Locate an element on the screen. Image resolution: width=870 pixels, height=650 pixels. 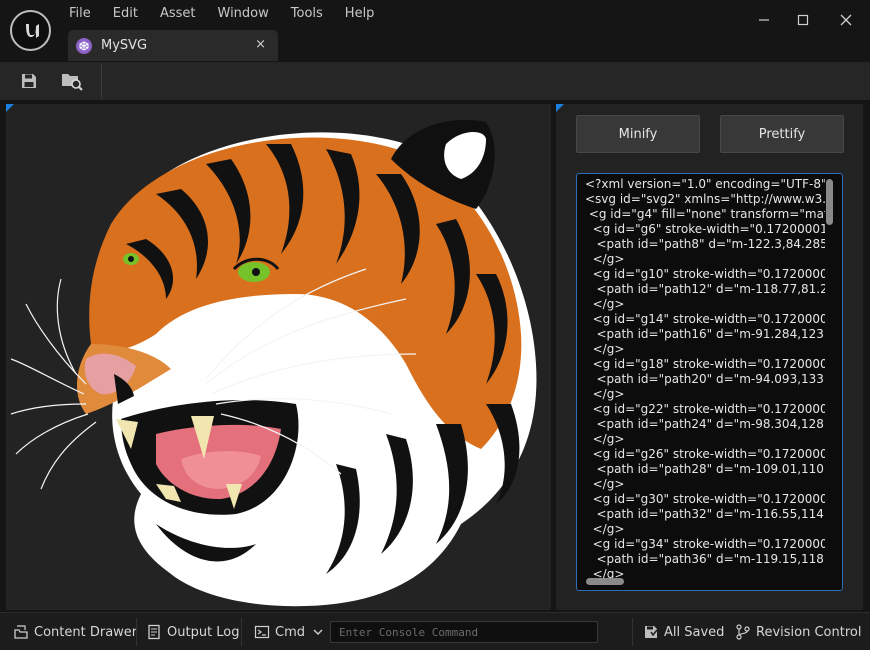
console-command-input is located at coordinates (464, 632).